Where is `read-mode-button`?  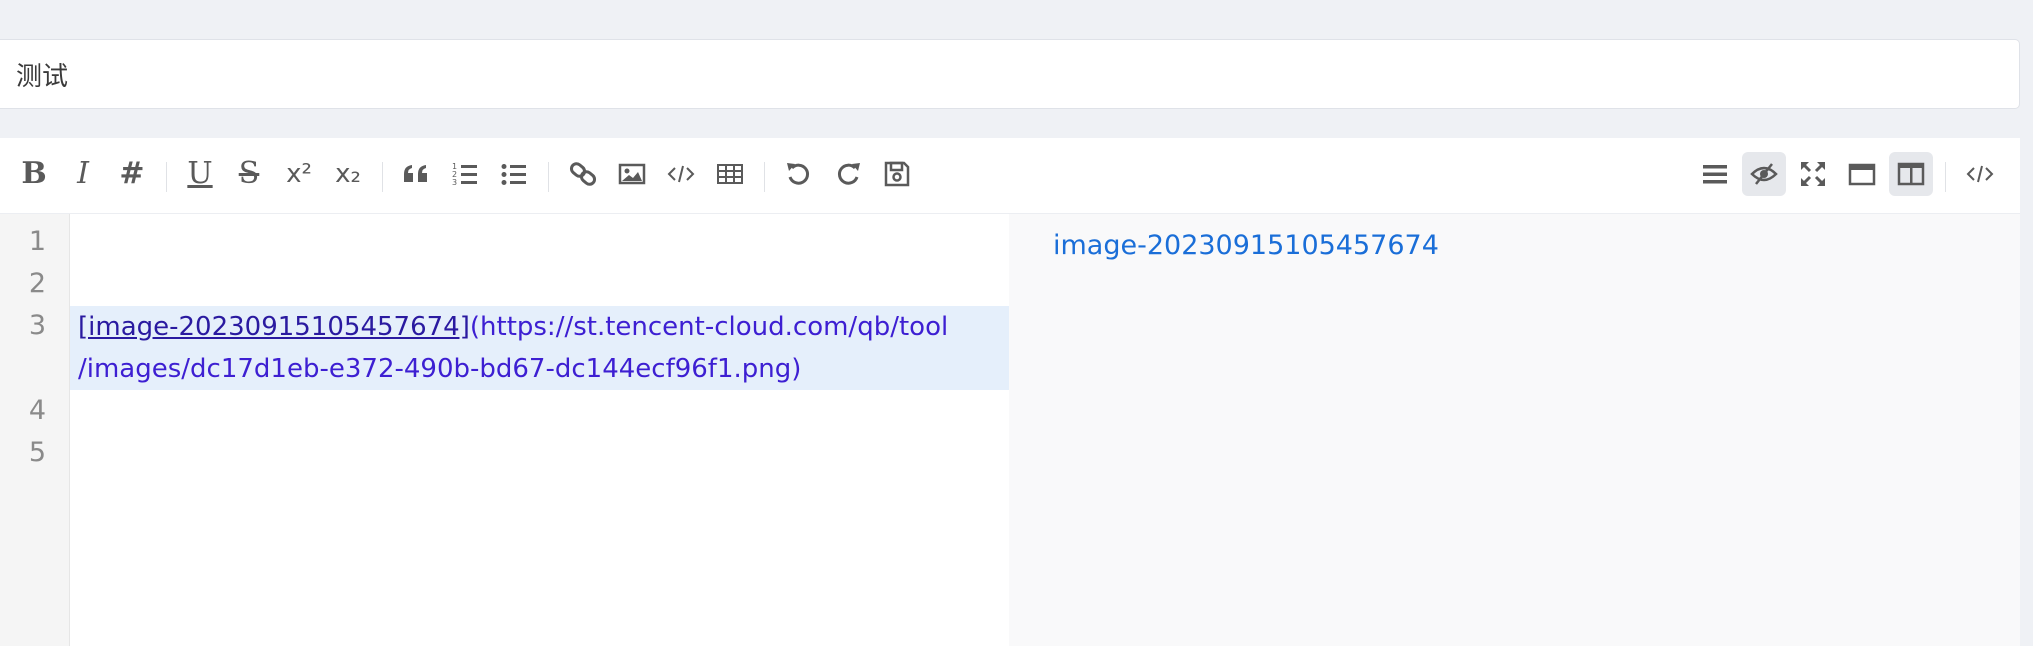 read-mode-button is located at coordinates (1862, 174).